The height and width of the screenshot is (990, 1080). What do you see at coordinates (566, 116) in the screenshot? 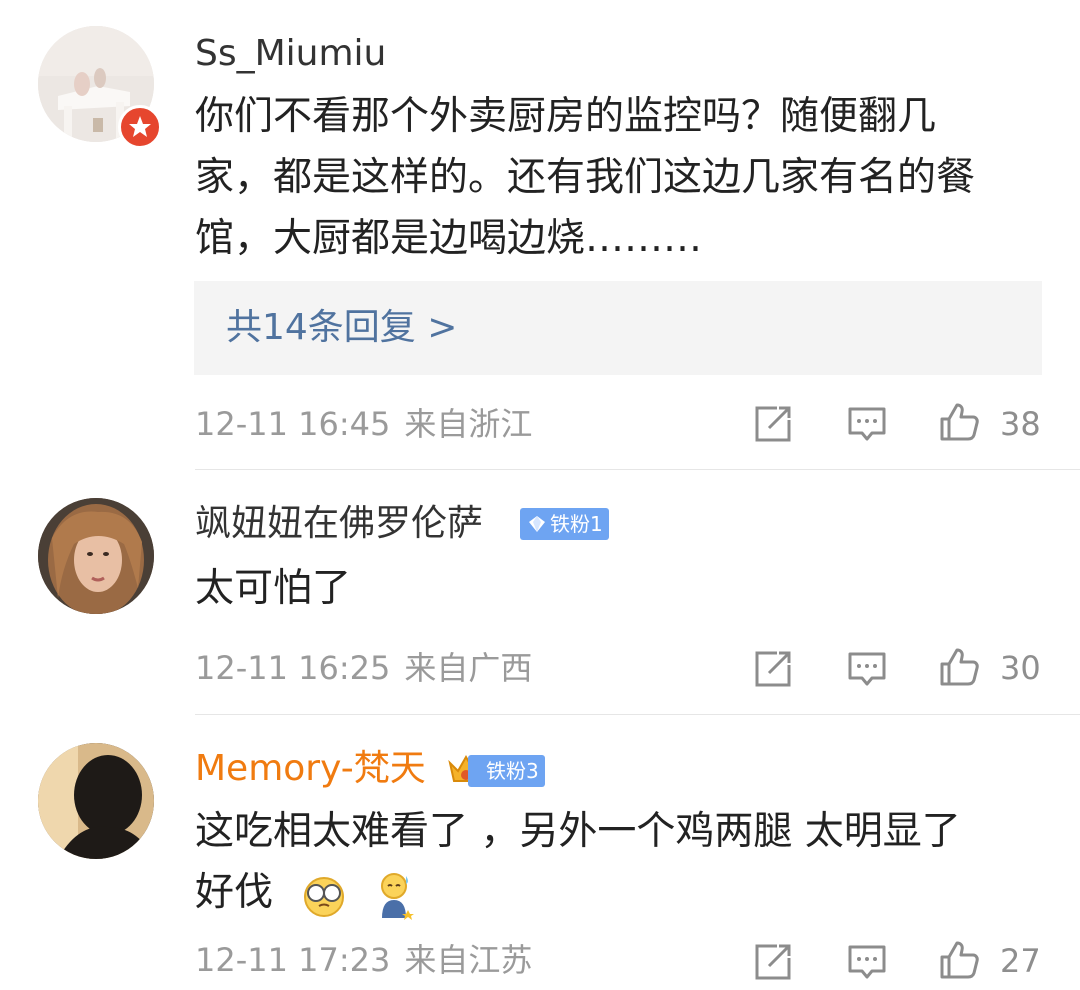
I see `comment-text-line: 你们不看那个外卖厨房的监控吗？随便翻几` at bounding box center [566, 116].